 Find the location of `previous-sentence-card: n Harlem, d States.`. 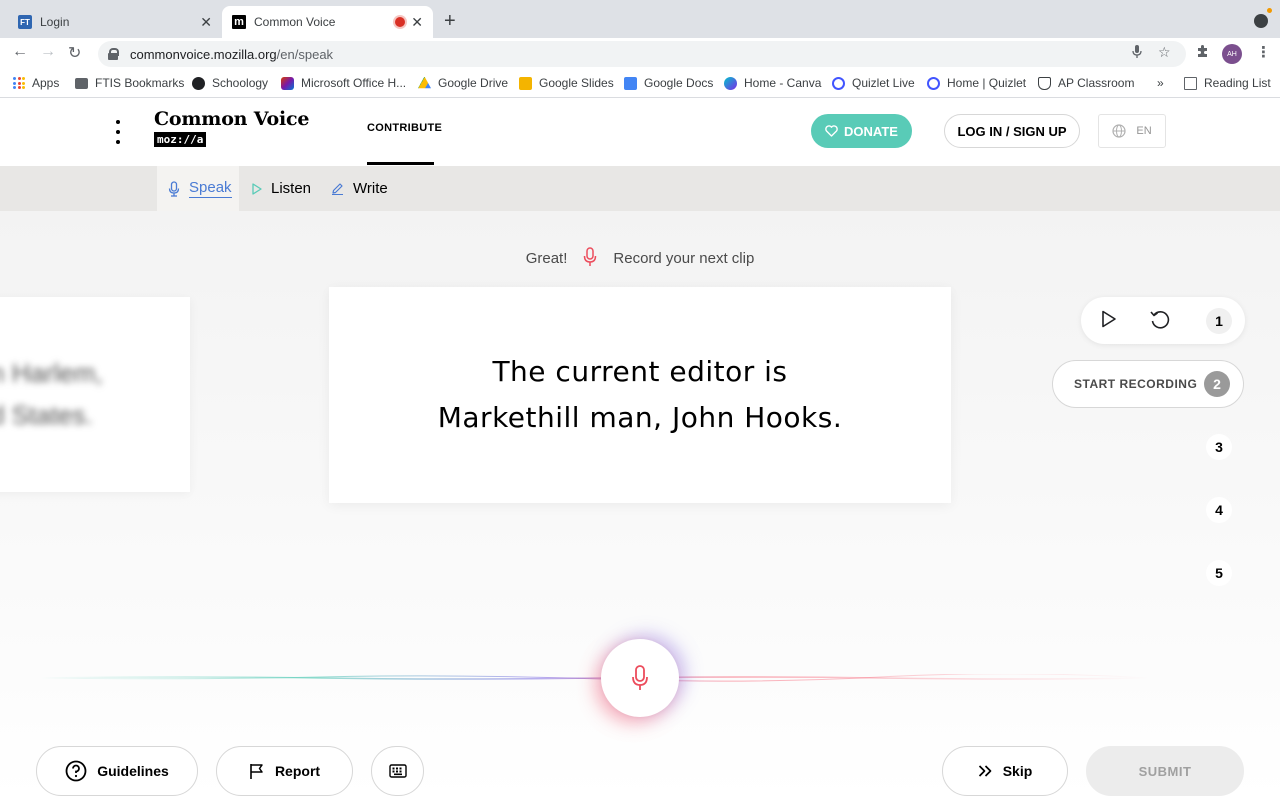

previous-sentence-card: n Harlem, d States. is located at coordinates (95, 394).